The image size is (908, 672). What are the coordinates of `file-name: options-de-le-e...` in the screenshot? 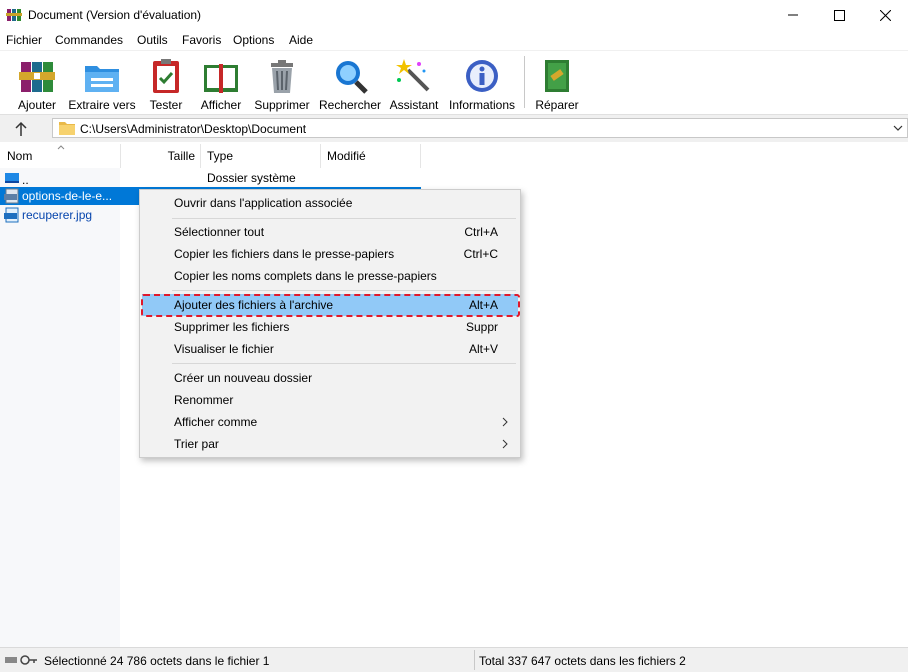 It's located at (67, 196).